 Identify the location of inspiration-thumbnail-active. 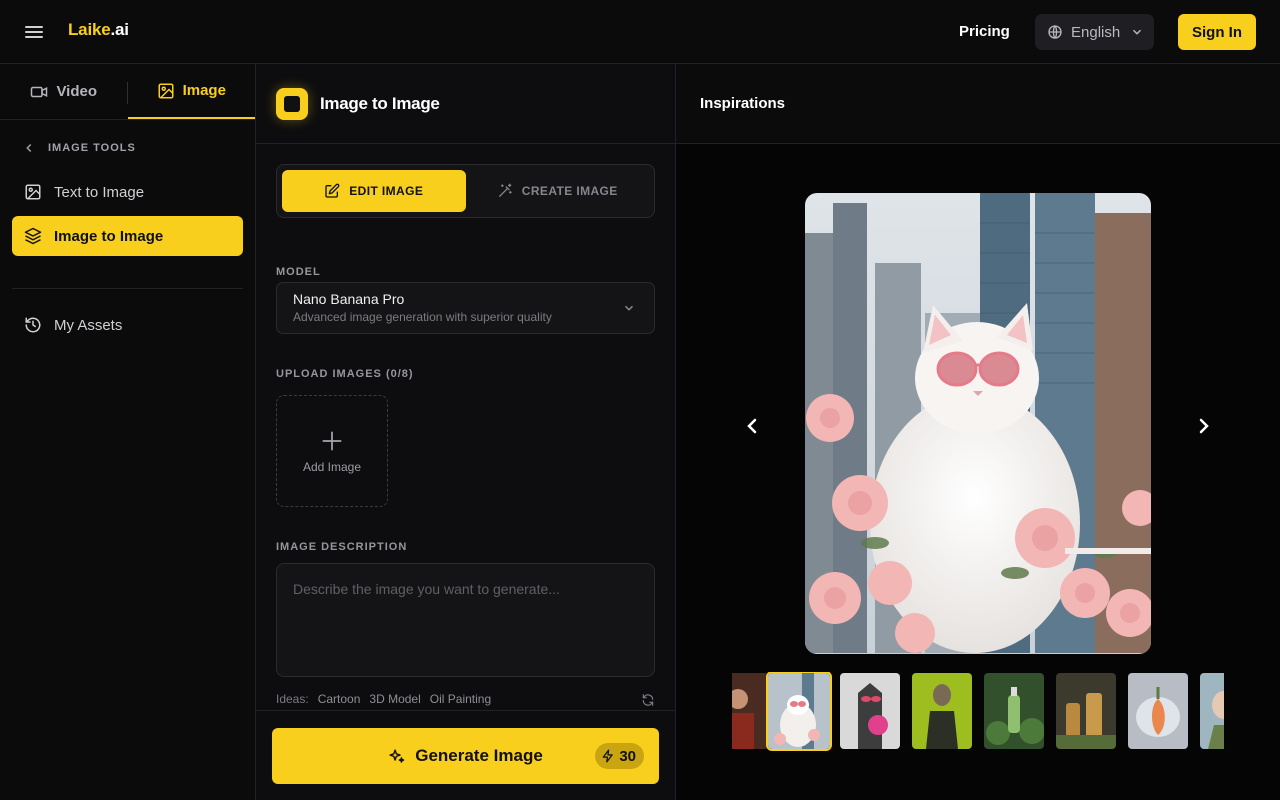
(799, 711).